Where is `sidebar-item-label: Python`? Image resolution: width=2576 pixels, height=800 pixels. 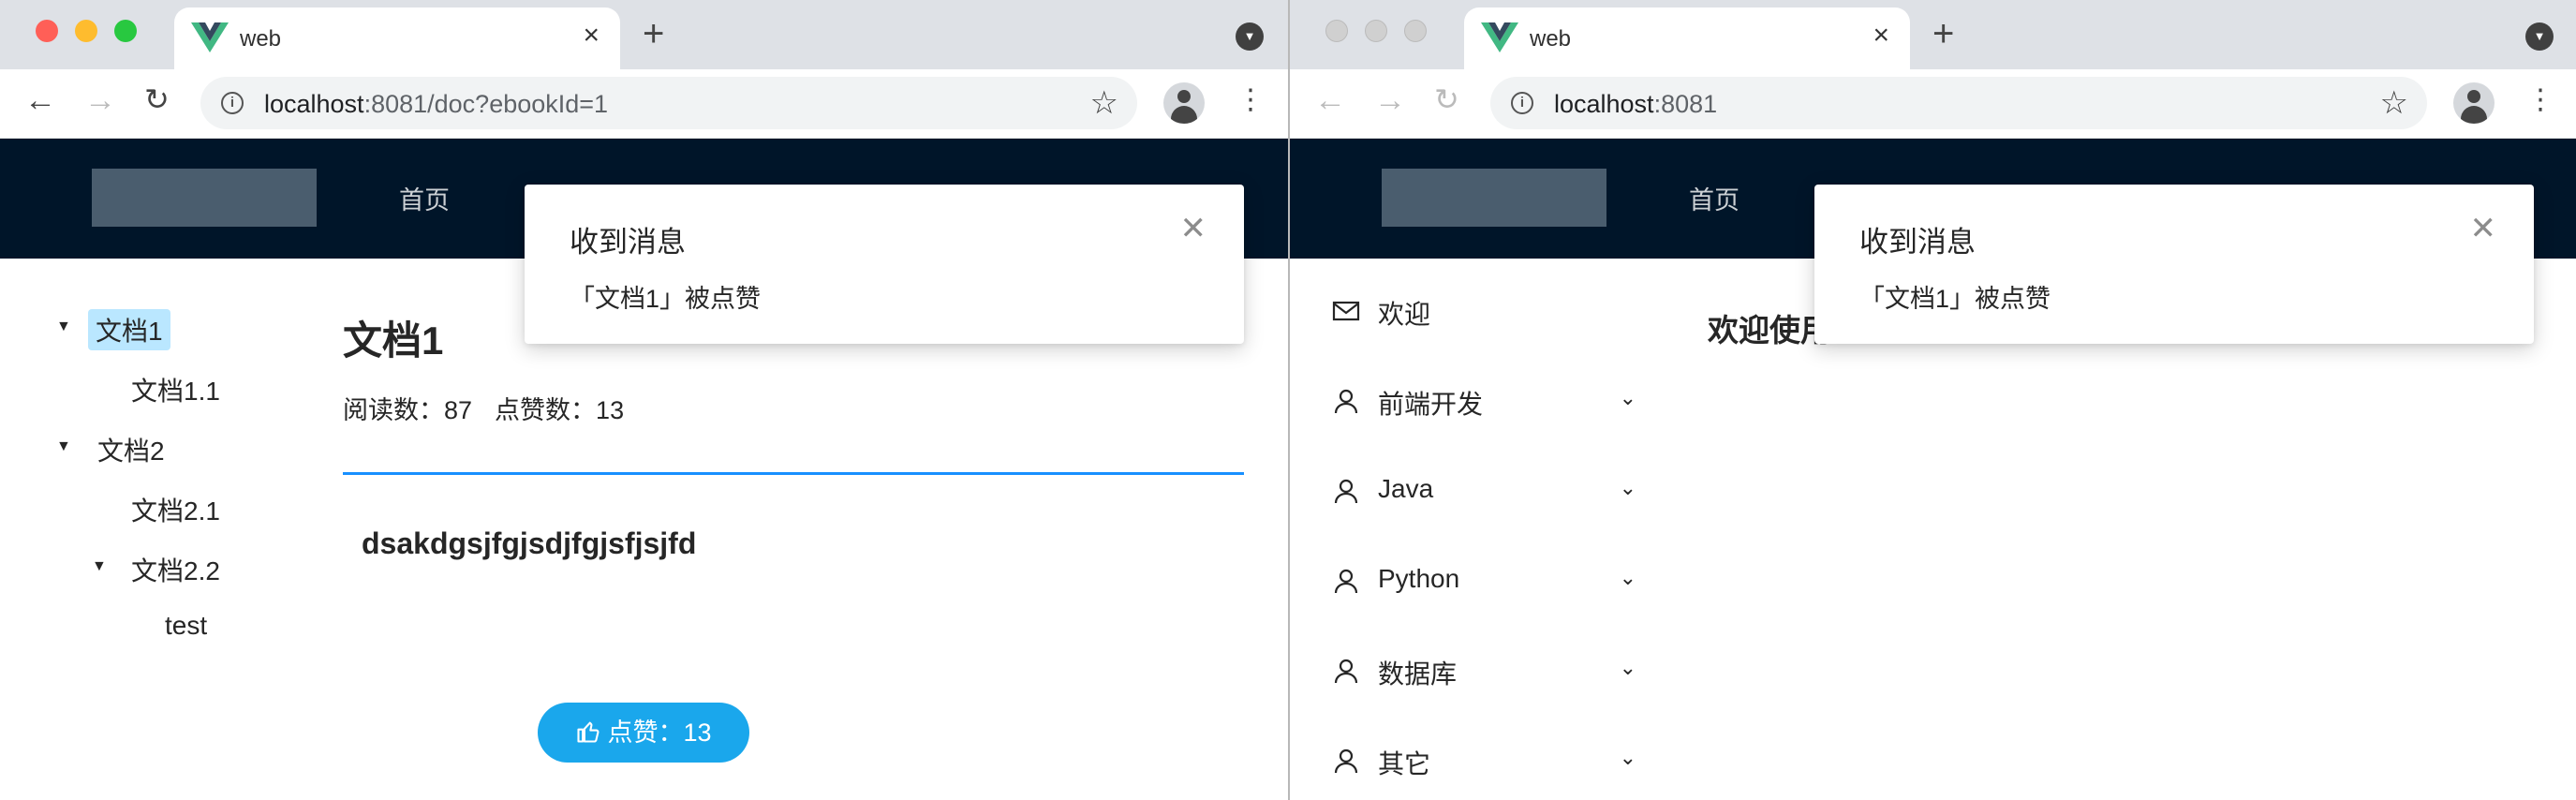
sidebar-item-label: Python is located at coordinates (1419, 578).